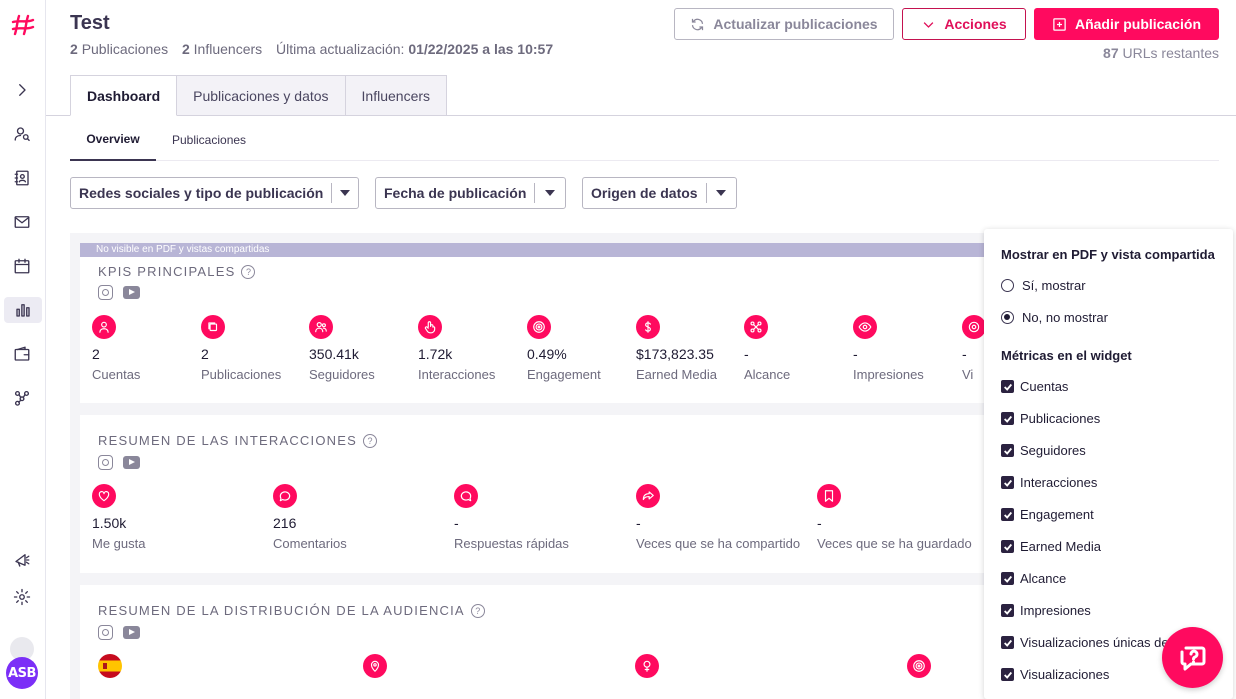 The height and width of the screenshot is (699, 1236). I want to click on checkbox-alcance: Alcance, so click(1033, 578).